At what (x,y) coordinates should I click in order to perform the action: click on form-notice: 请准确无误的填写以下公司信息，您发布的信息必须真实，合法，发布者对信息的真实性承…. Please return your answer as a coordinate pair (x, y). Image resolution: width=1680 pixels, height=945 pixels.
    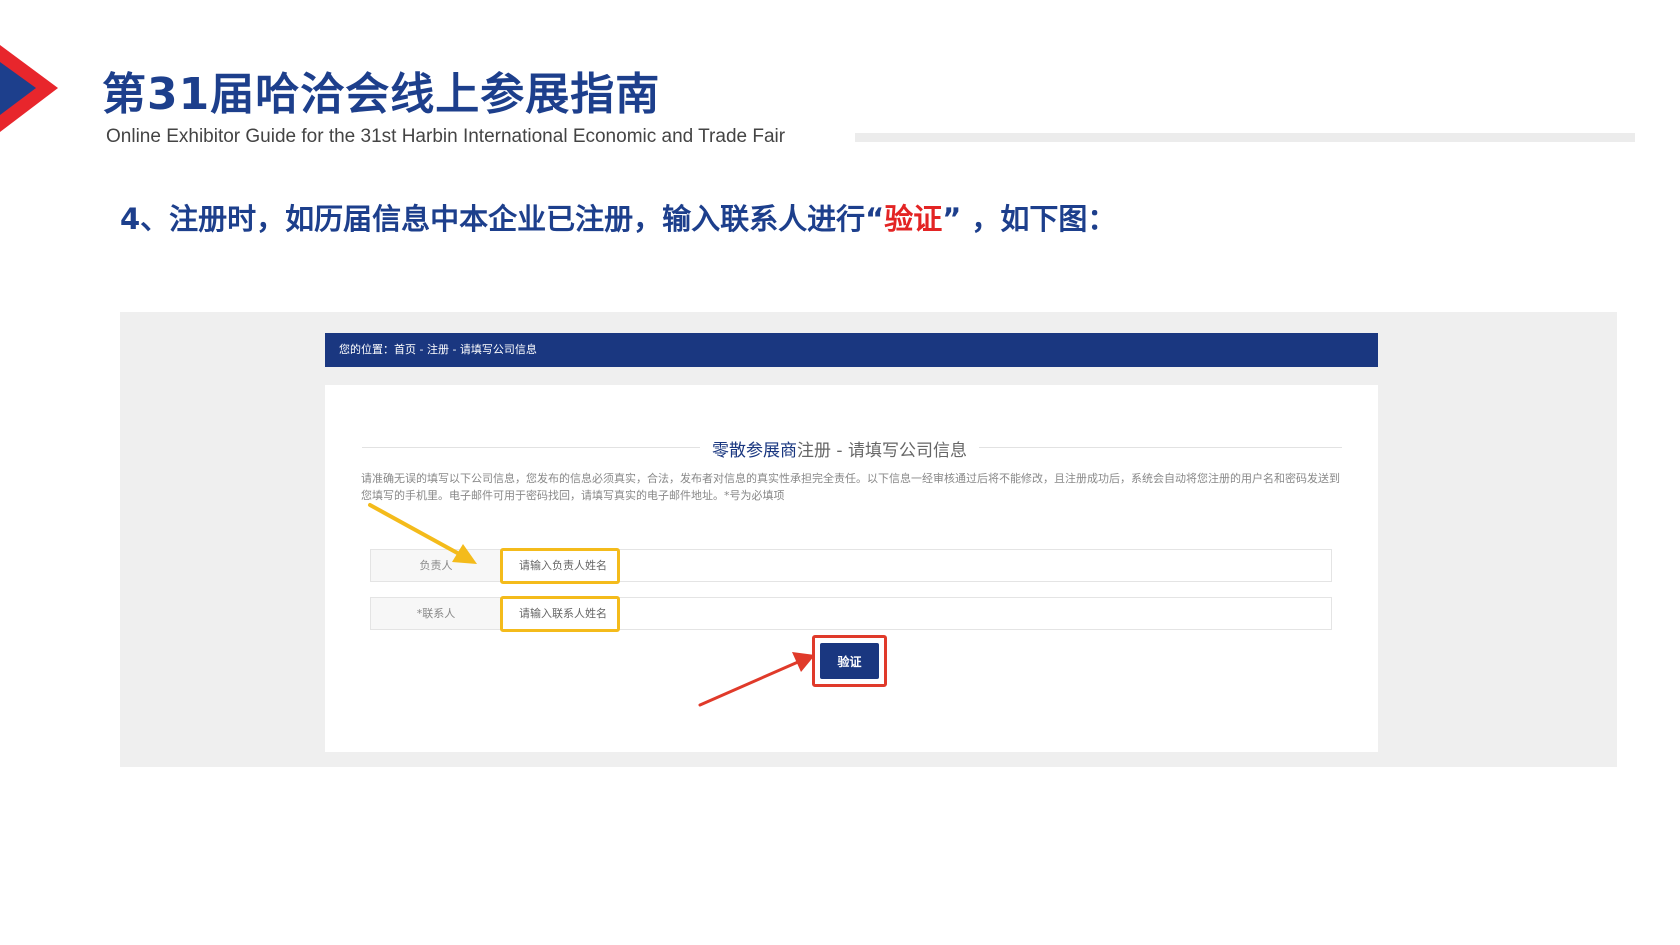
    Looking at the image, I should click on (850, 487).